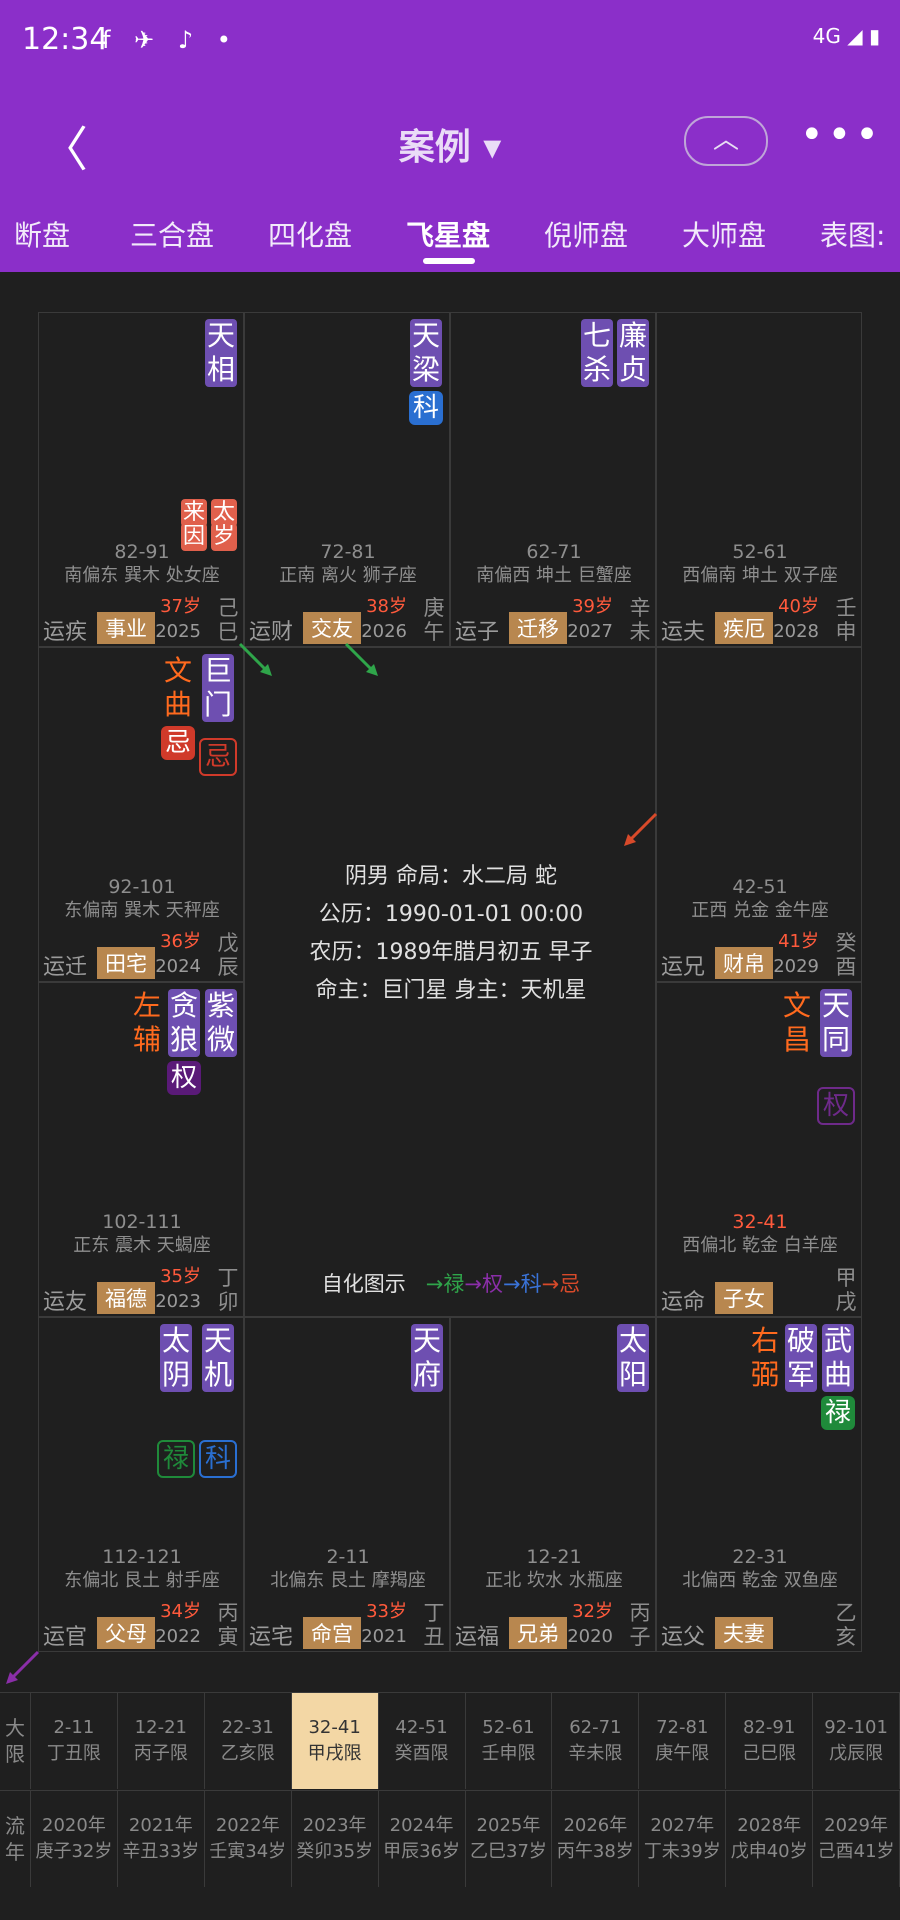  Describe the element at coordinates (554, 563) in the screenshot. I see `palace-info: 62-71 南偏西 坤土 巨蟹座` at that location.